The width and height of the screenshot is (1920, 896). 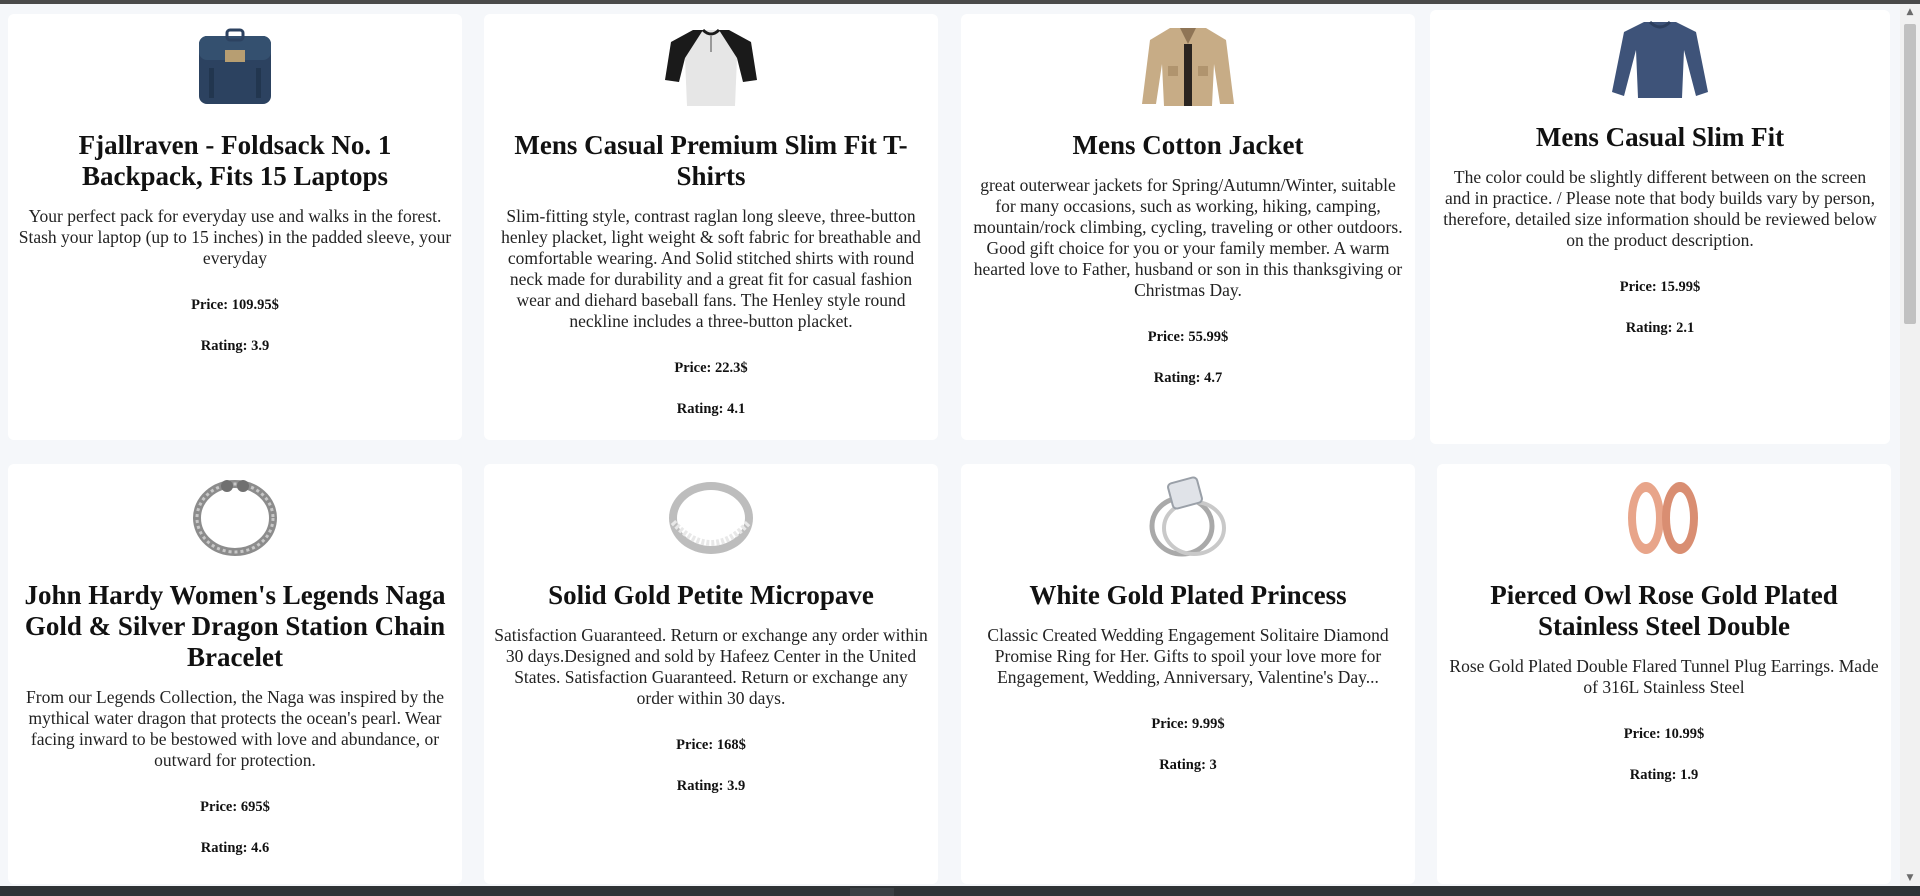 I want to click on product-price: Price: 695$, so click(x=235, y=807).